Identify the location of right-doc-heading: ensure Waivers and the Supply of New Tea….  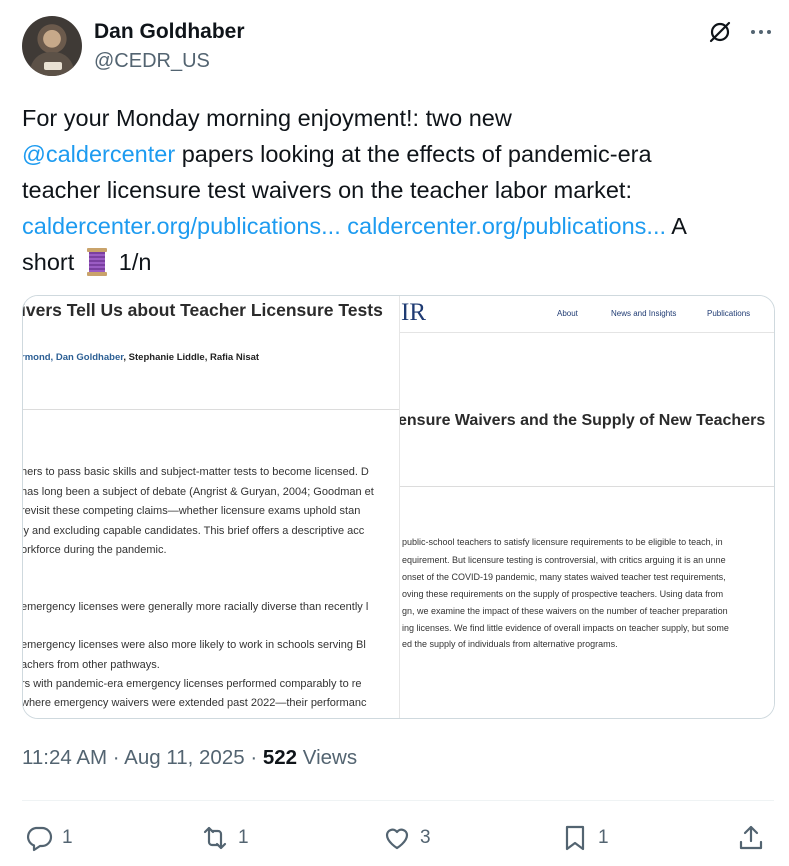
(582, 420).